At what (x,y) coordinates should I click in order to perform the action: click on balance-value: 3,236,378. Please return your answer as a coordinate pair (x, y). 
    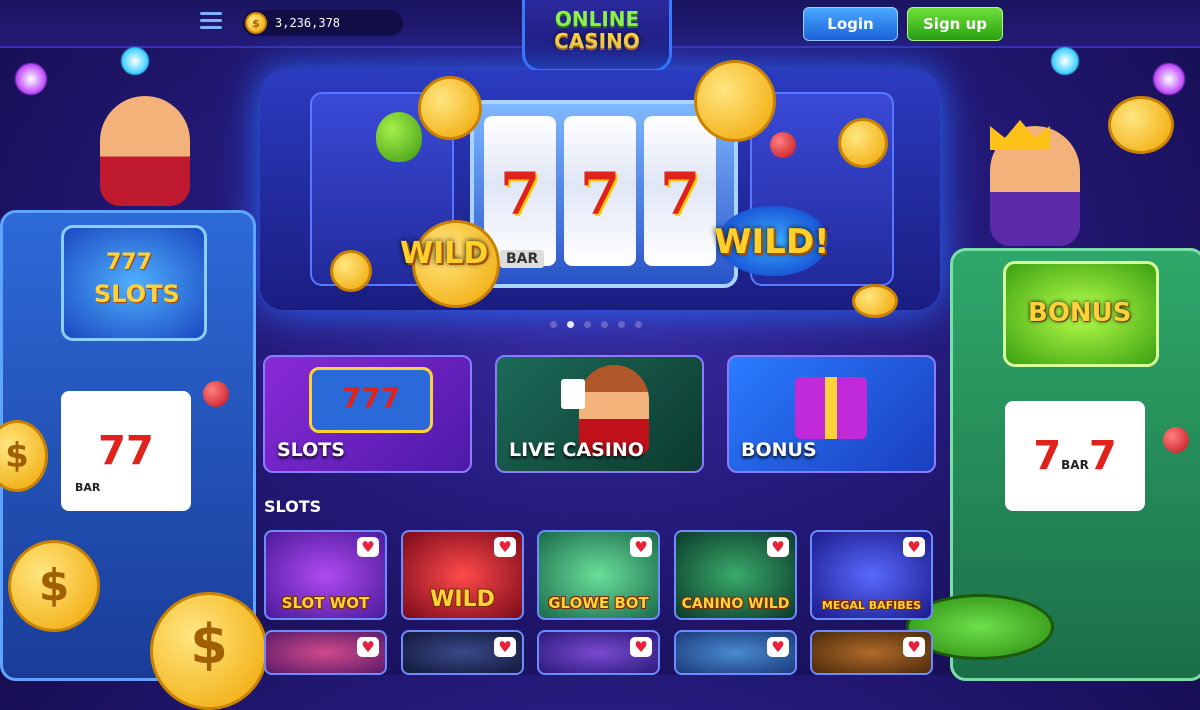
    Looking at the image, I should click on (308, 23).